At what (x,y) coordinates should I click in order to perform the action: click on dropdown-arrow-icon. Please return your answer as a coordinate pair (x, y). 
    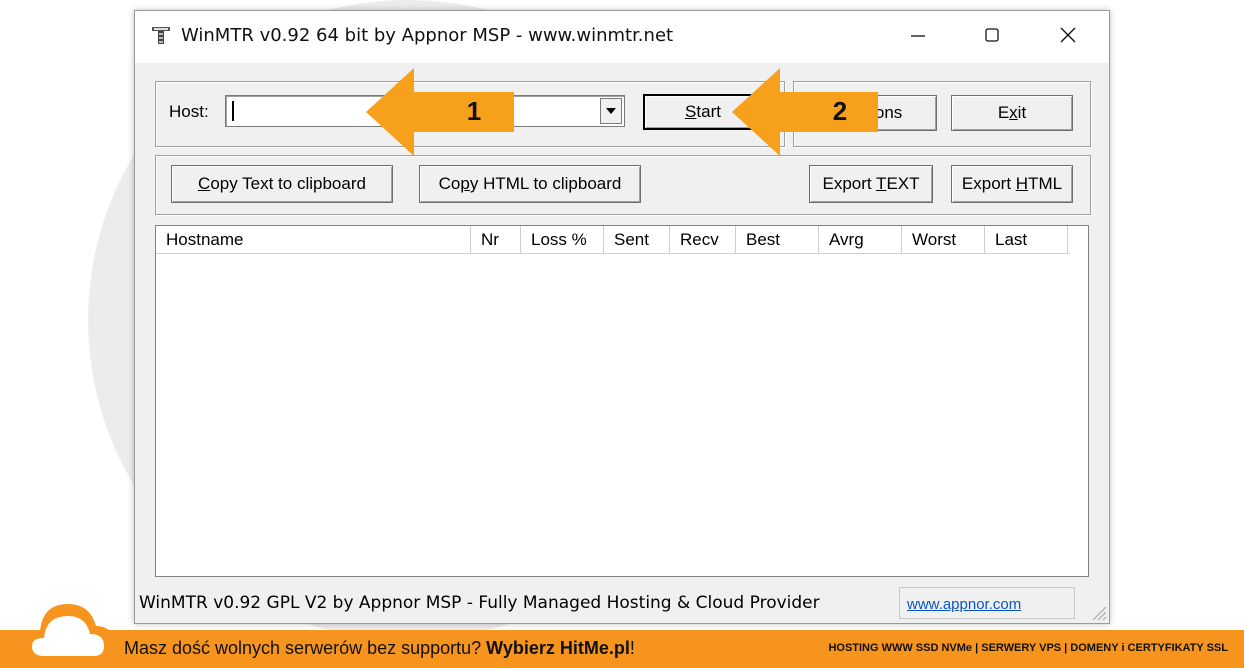
    Looking at the image, I should click on (611, 111).